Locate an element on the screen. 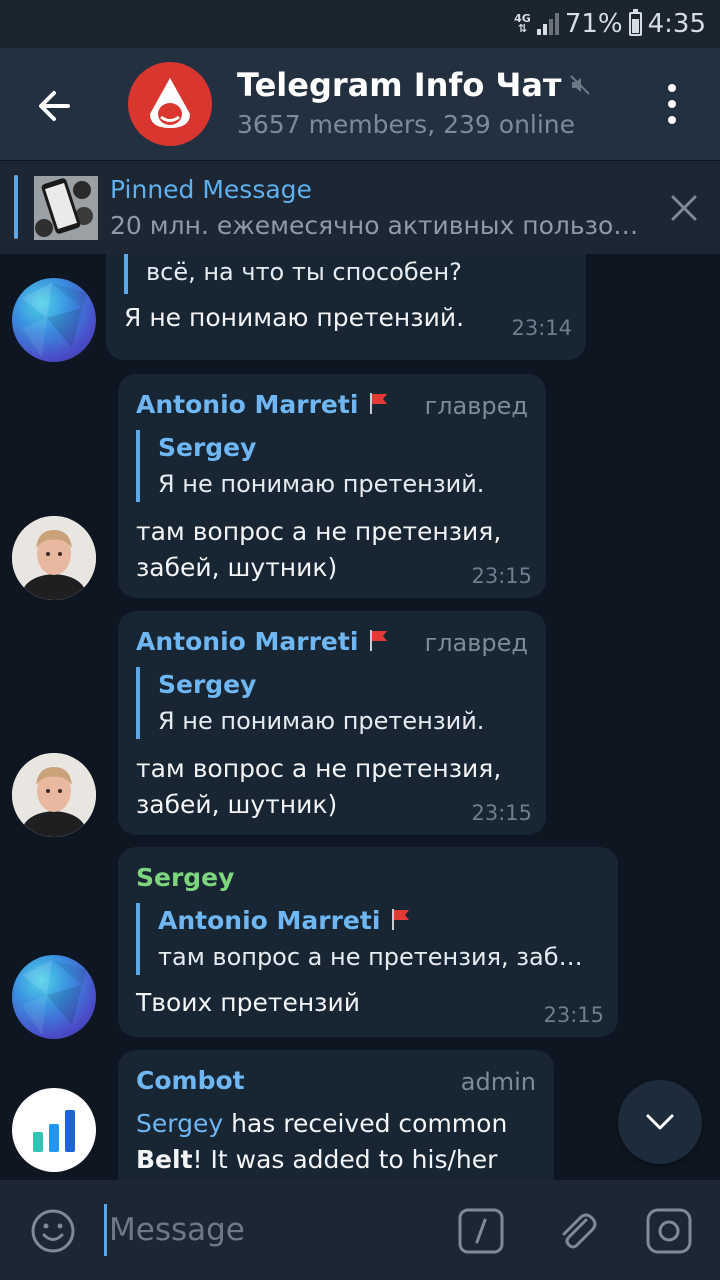 The height and width of the screenshot is (1280, 720). back-arrow-icon is located at coordinates (54, 106).